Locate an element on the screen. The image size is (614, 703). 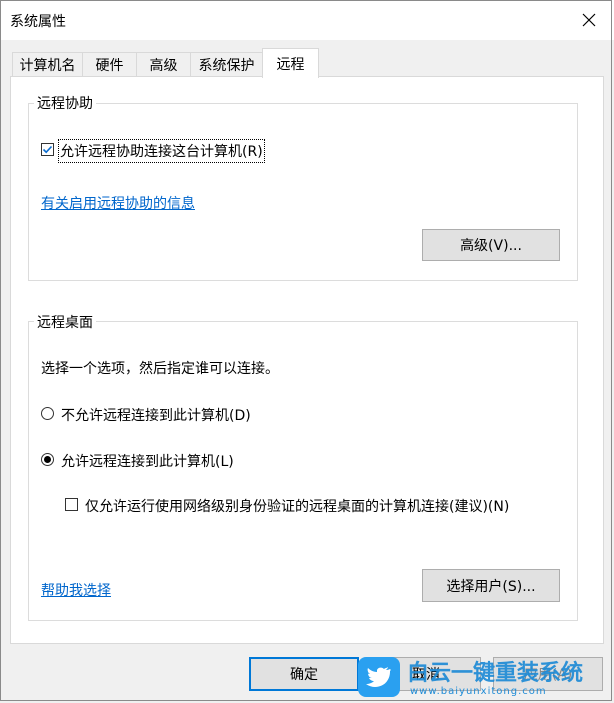
nla-only-checkbox is located at coordinates (71, 504).